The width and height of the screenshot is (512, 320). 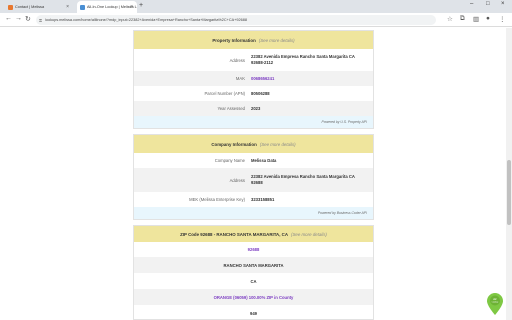 I want to click on bookmark-star-icon: ☆, so click(x=450, y=19).